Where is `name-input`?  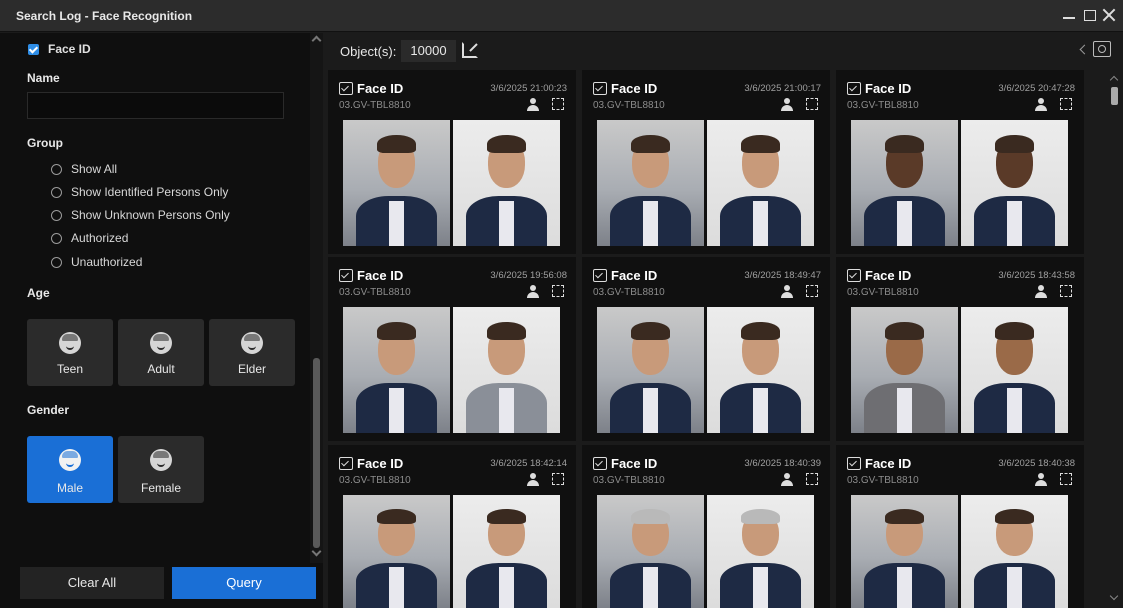
name-input is located at coordinates (155, 105).